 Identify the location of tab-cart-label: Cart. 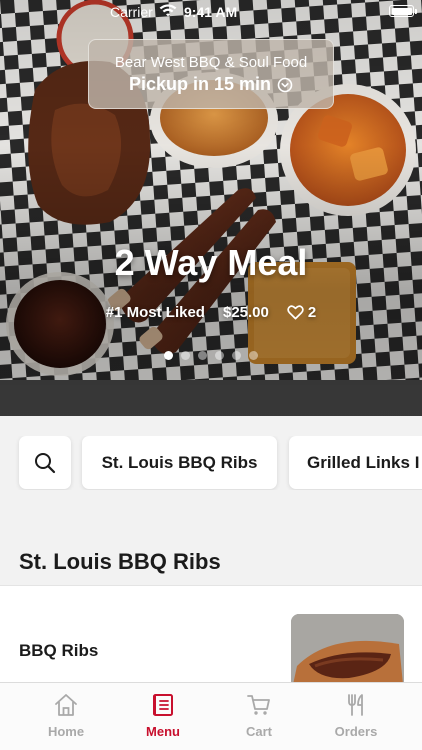
(258, 731).